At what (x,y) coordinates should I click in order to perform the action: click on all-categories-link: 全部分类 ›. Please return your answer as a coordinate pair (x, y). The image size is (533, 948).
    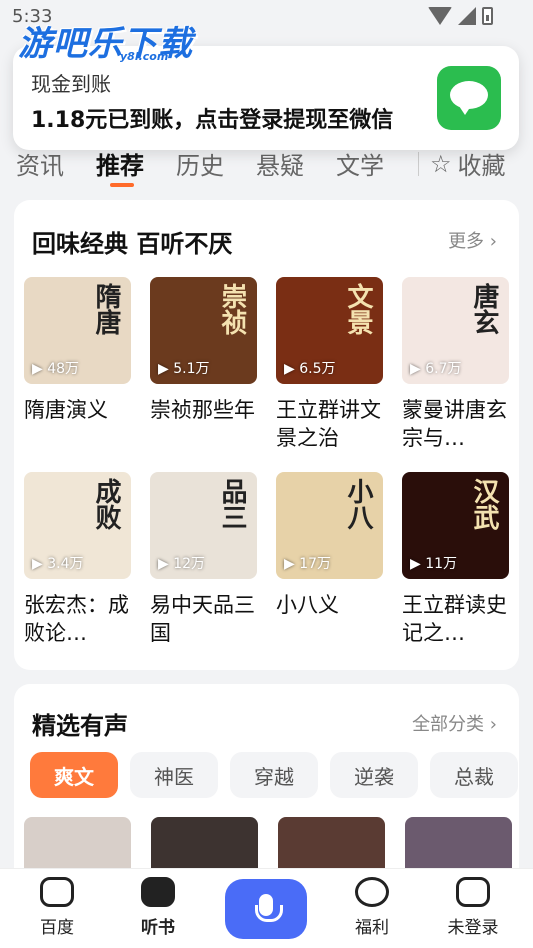
    Looking at the image, I should click on (454, 723).